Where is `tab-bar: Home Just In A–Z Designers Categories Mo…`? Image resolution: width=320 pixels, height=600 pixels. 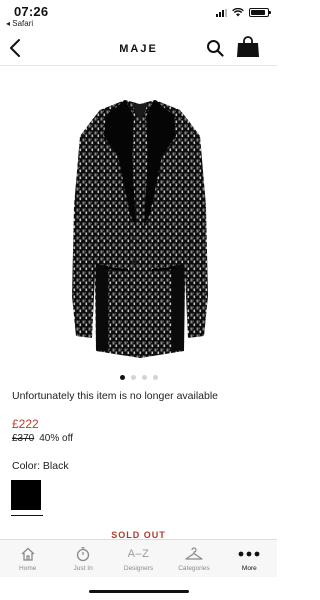
tab-bar: Home Just In A–Z Designers Categories Mo… is located at coordinates (138, 558).